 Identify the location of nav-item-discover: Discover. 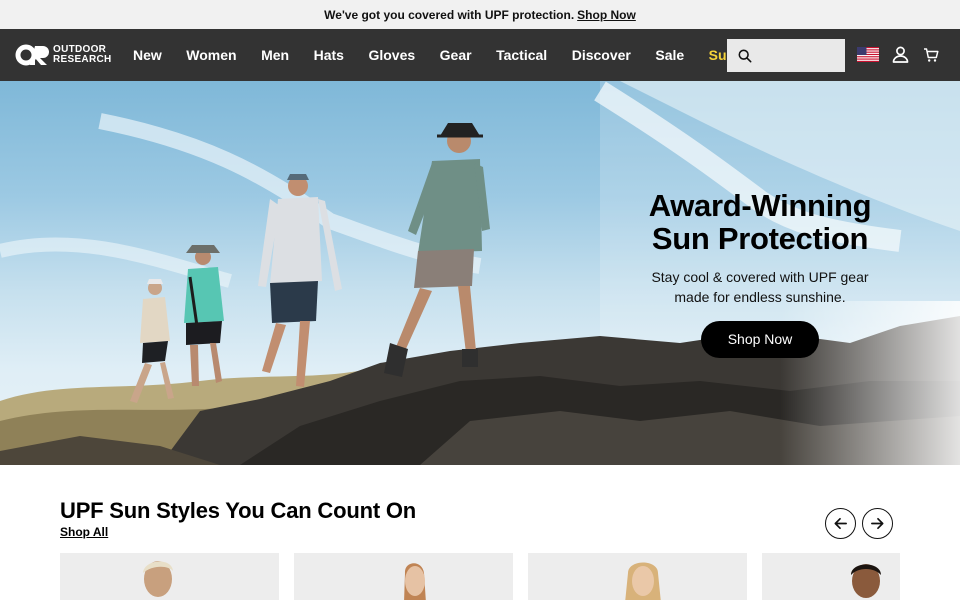
(601, 55).